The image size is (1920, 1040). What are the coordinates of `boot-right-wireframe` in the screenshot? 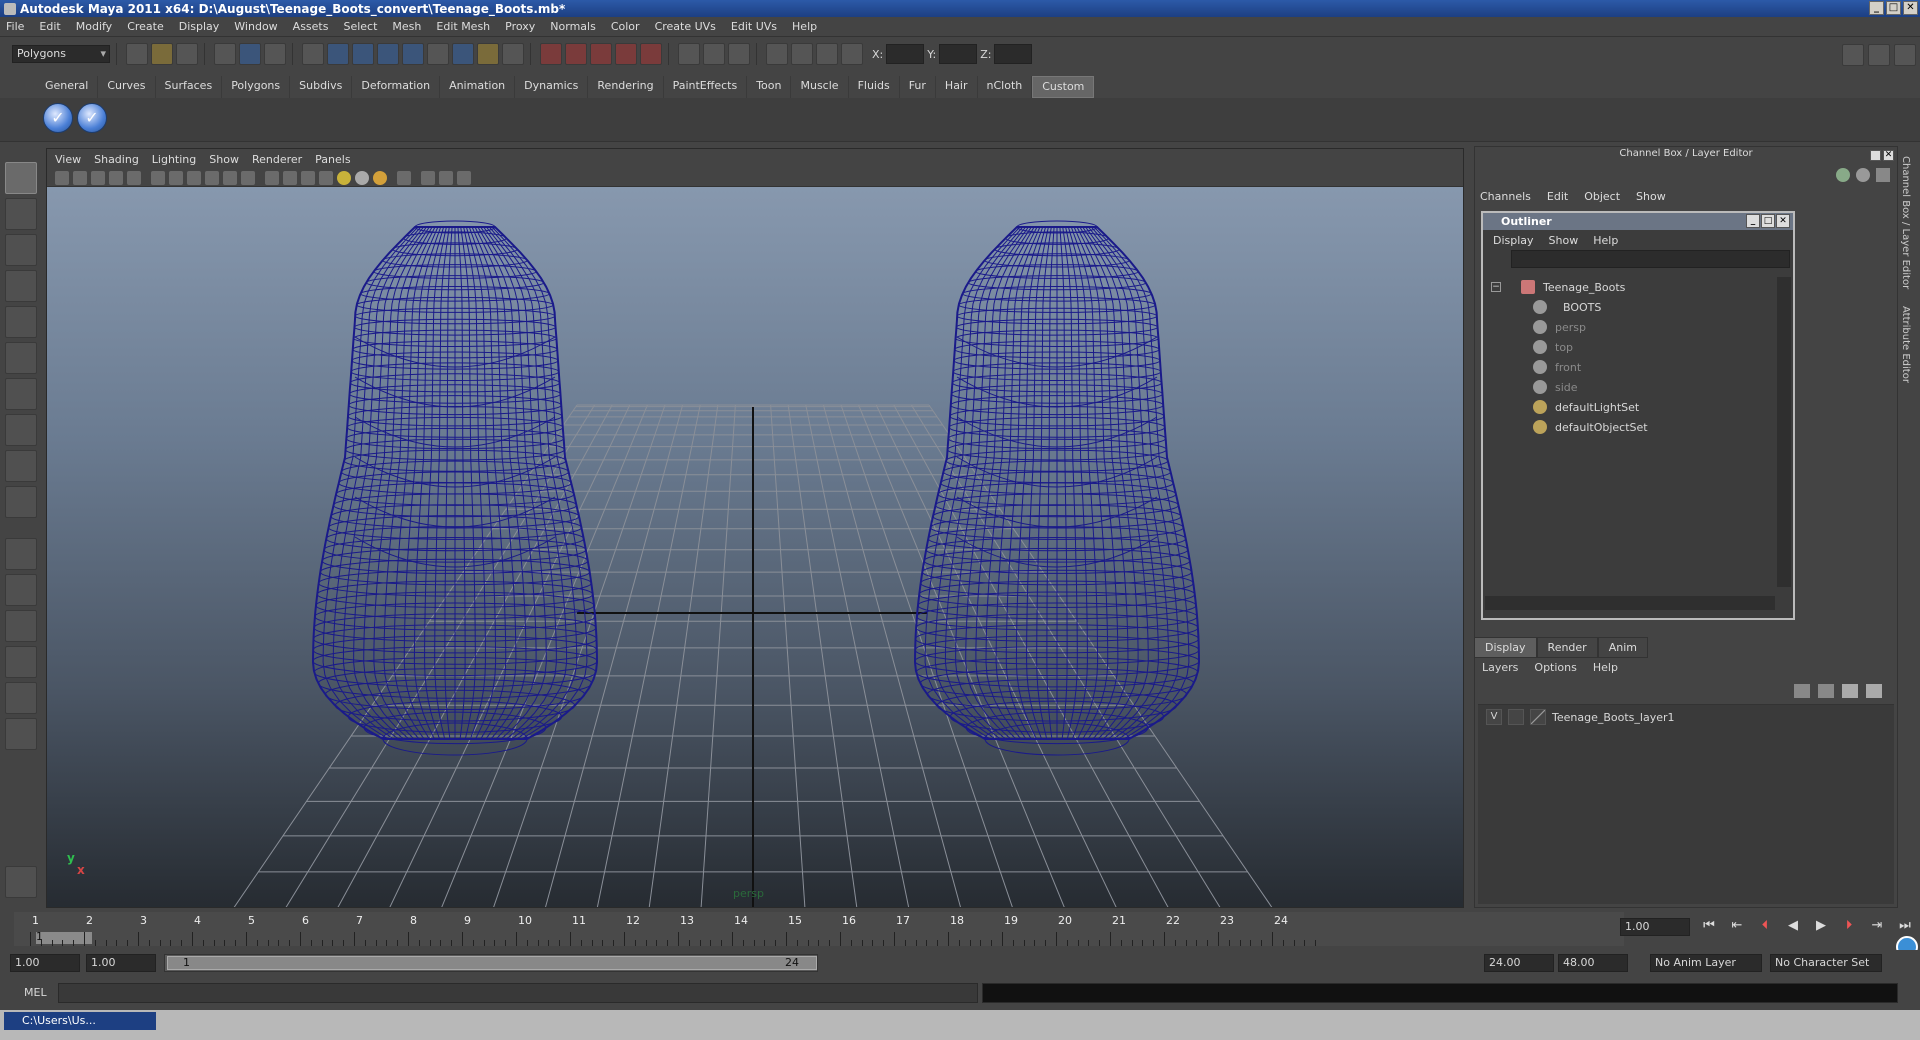 It's located at (1057, 488).